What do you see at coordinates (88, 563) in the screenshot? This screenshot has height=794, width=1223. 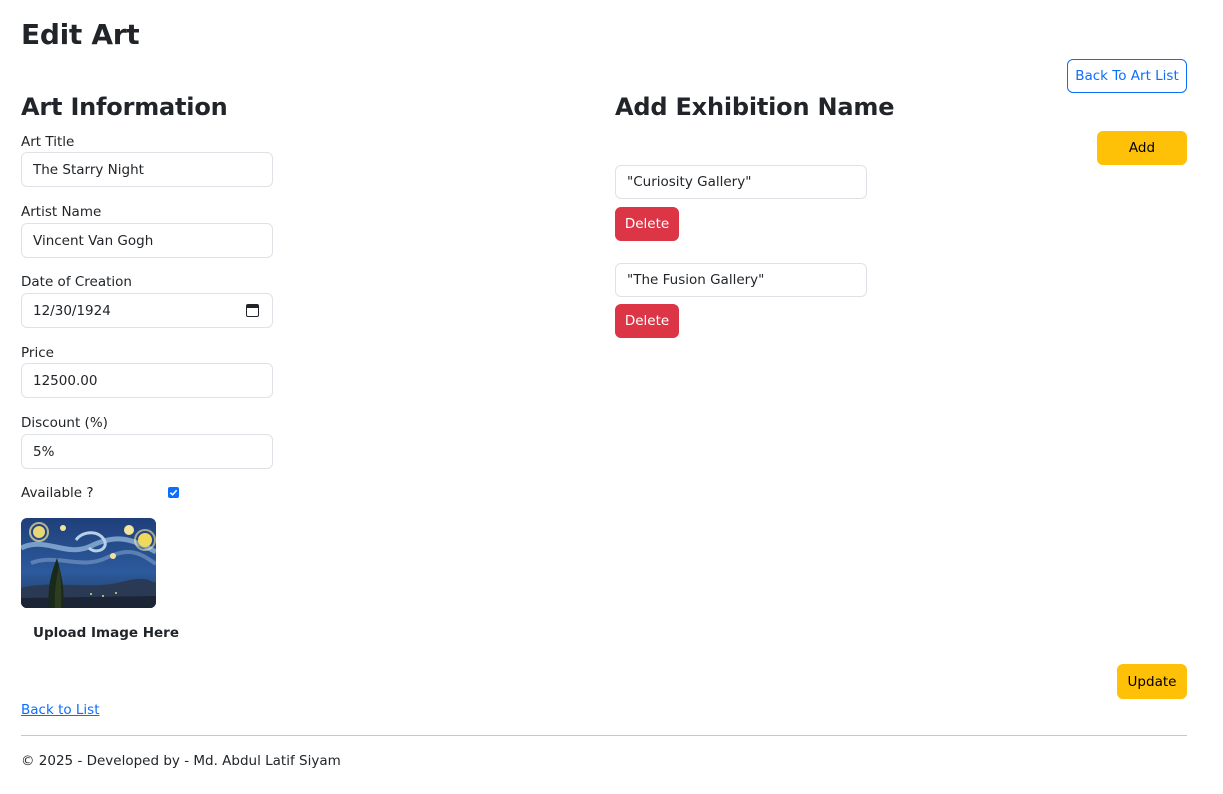 I see `artwork-image` at bounding box center [88, 563].